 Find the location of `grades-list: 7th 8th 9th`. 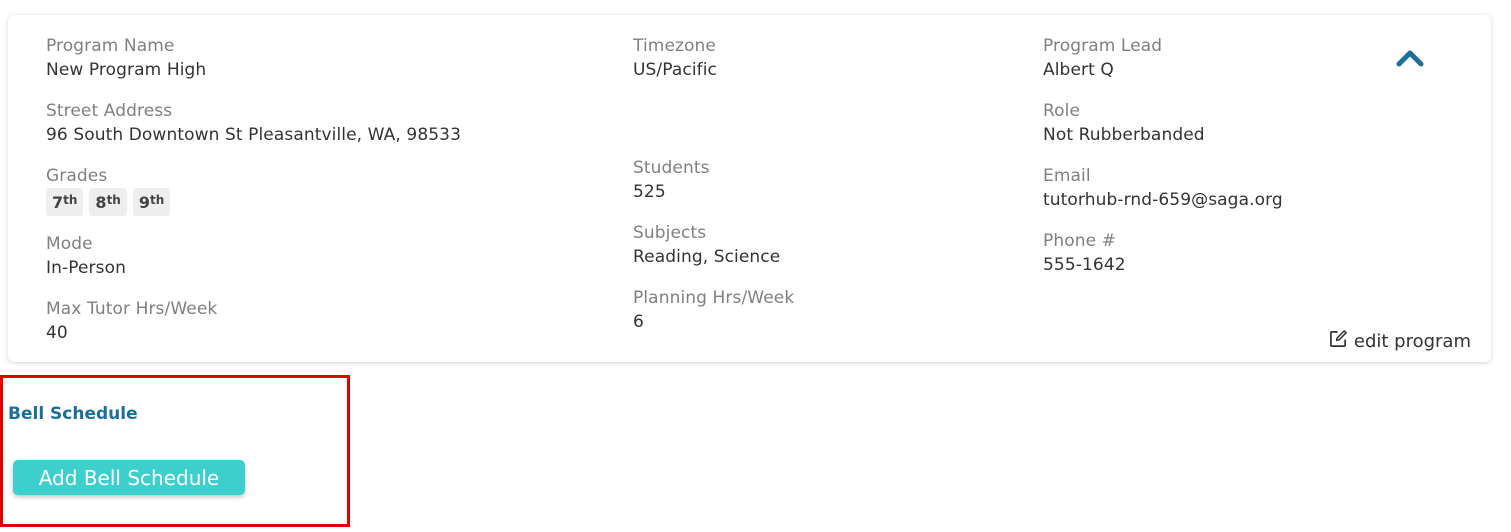

grades-list: 7th 8th 9th is located at coordinates (108, 202).